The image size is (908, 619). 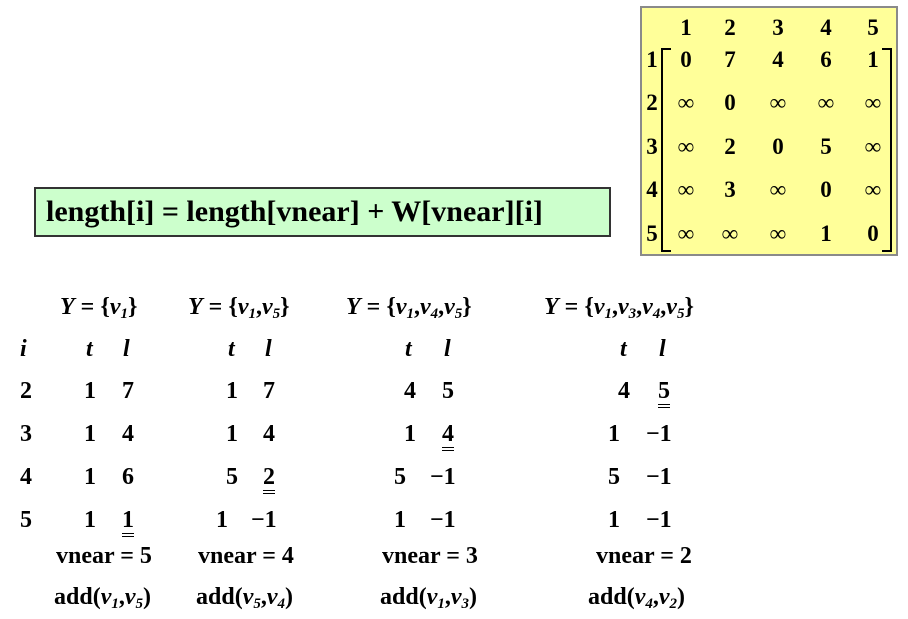 What do you see at coordinates (26, 434) in the screenshot?
I see `row-index: 3` at bounding box center [26, 434].